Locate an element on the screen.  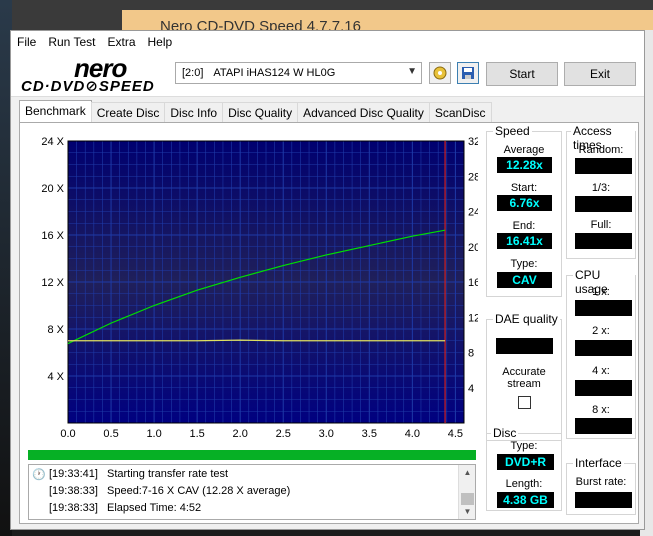
third-label: 1/3: is located at coordinates (601, 188).